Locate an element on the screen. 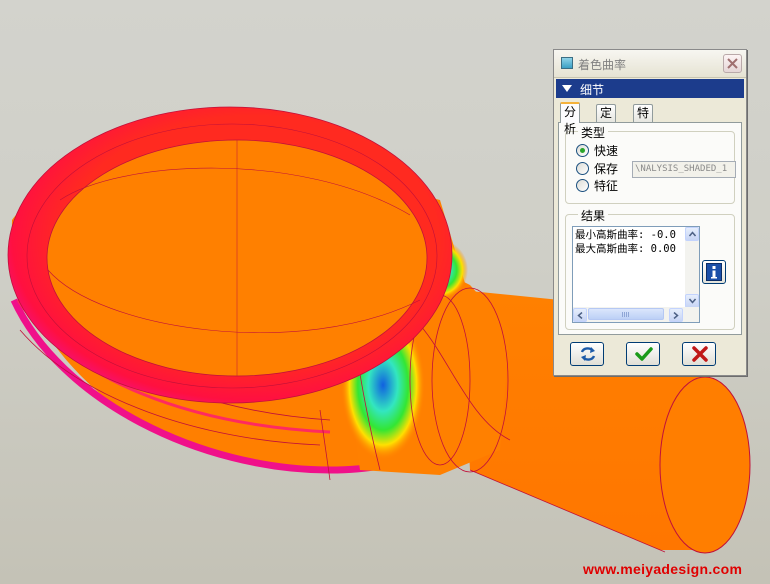  radio-feature-label: 特征 is located at coordinates (606, 186).